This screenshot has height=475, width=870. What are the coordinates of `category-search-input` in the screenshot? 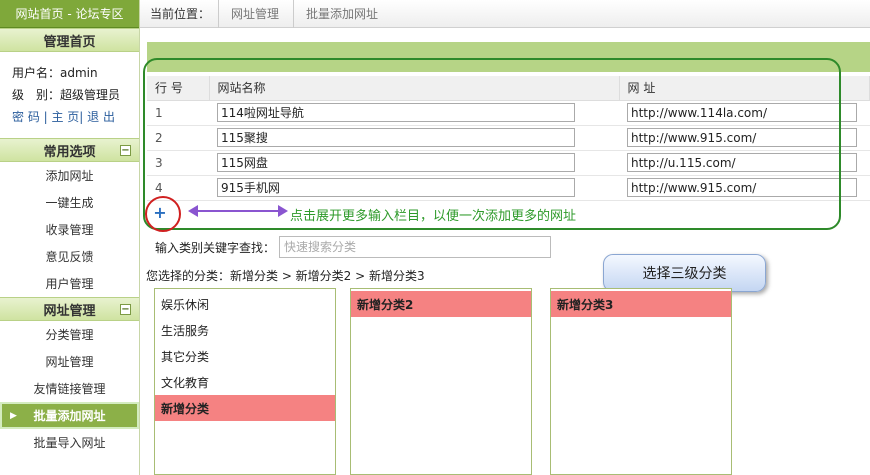 It's located at (415, 247).